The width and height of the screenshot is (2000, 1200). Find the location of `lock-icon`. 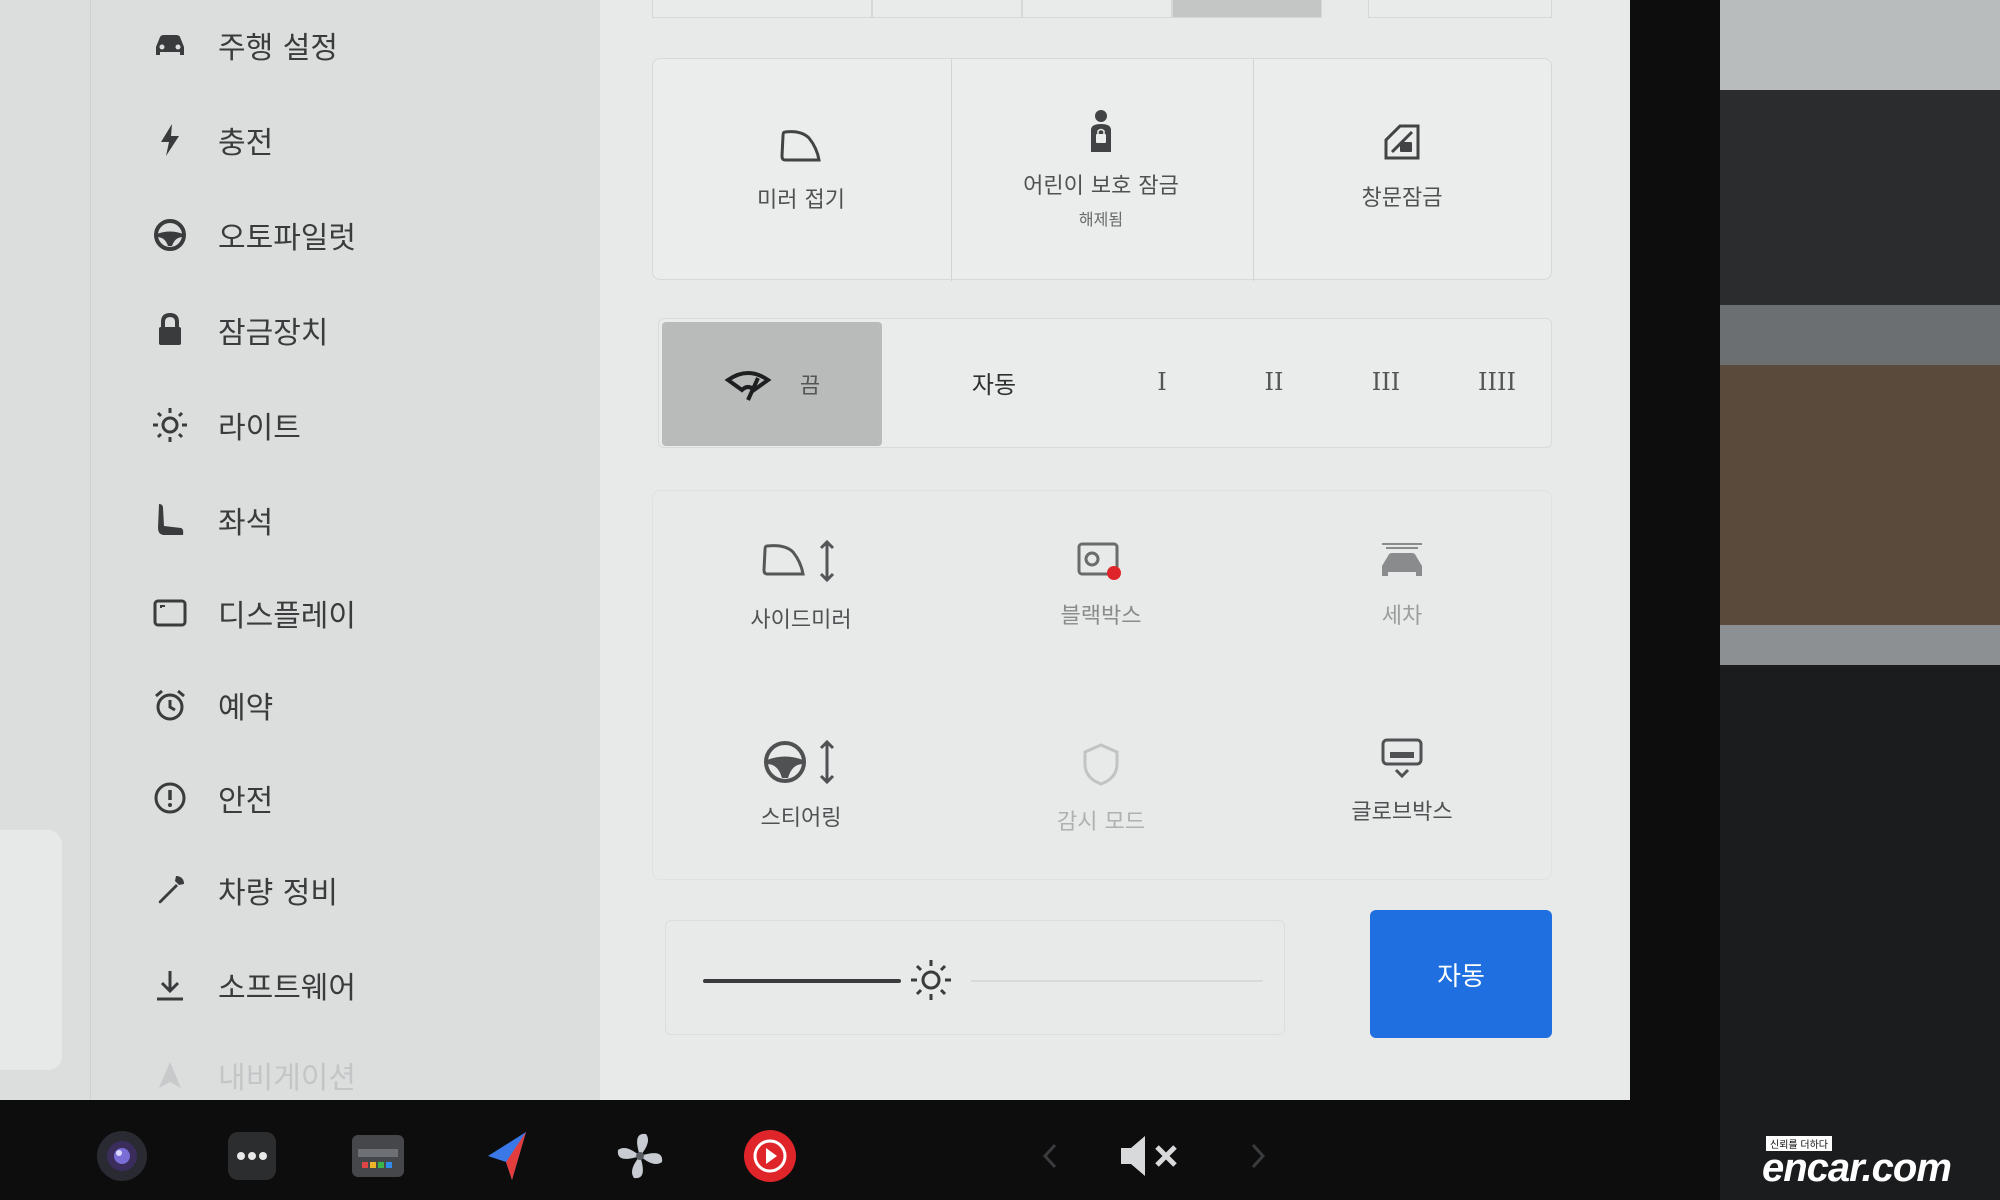

lock-icon is located at coordinates (170, 330).